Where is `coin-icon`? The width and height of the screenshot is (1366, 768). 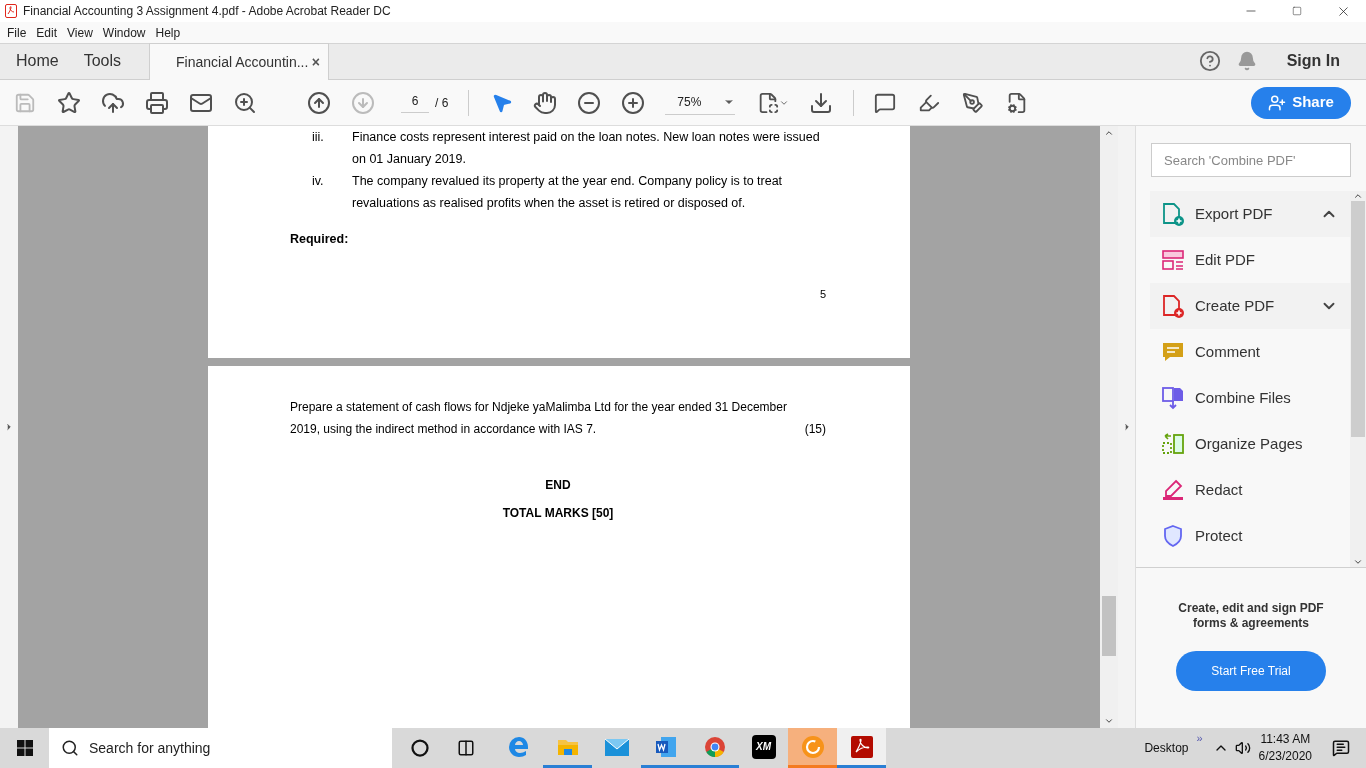
coin-icon is located at coordinates (812, 746).